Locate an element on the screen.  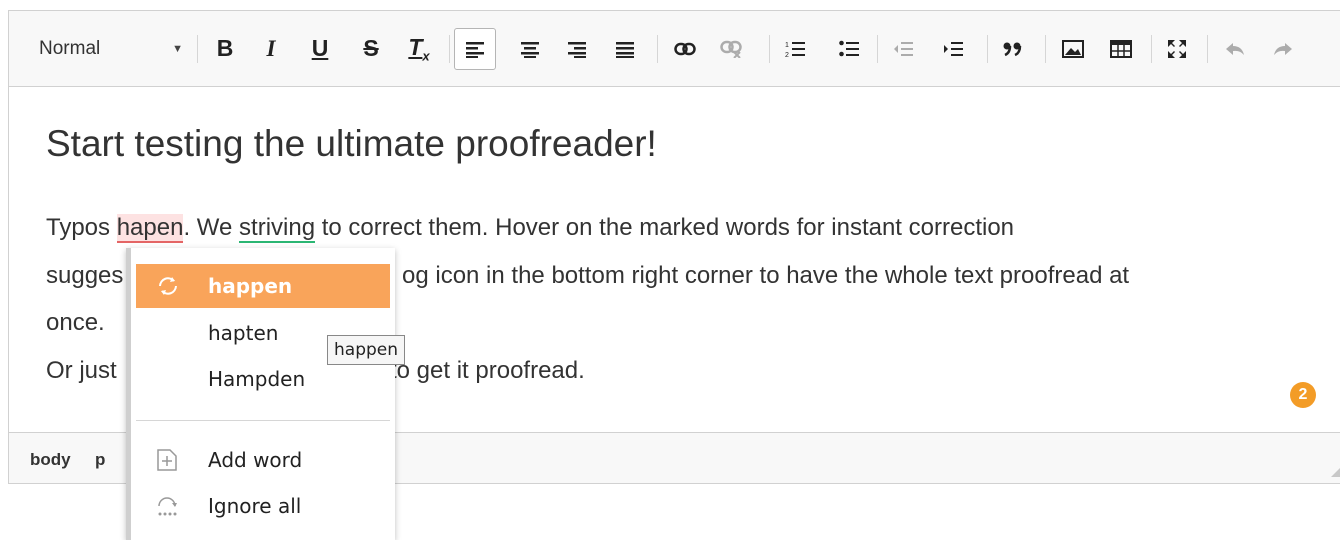
paragraph-line: sugges is located at coordinates (84, 276).